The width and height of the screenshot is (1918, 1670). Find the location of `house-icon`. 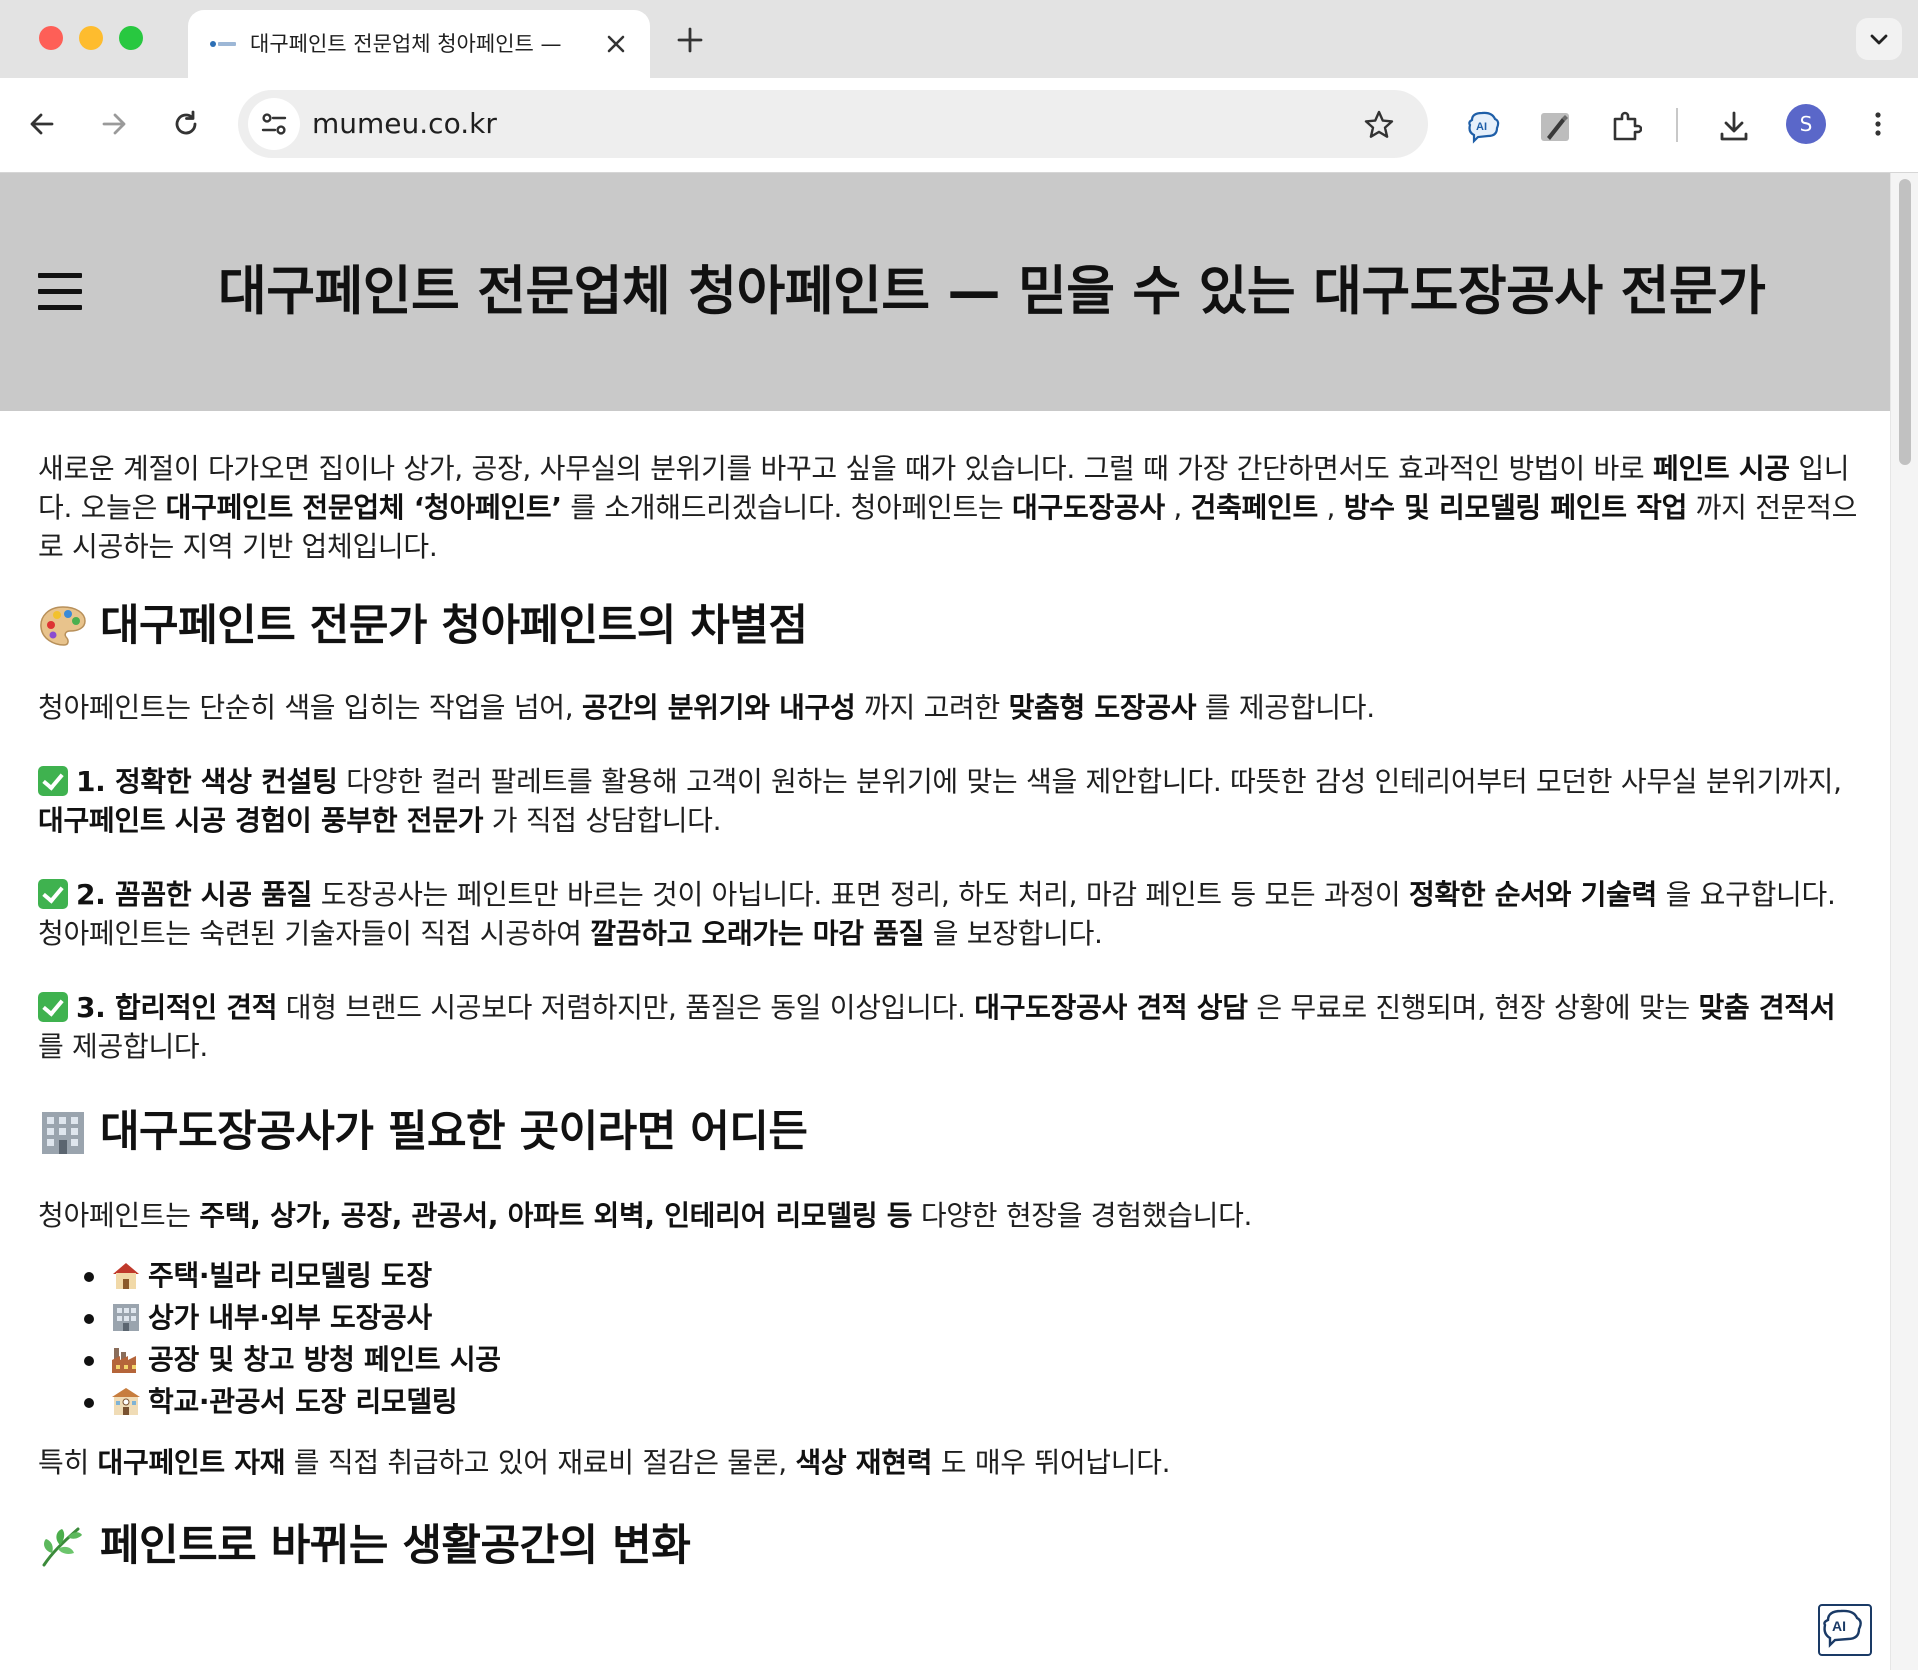

house-icon is located at coordinates (126, 1275).